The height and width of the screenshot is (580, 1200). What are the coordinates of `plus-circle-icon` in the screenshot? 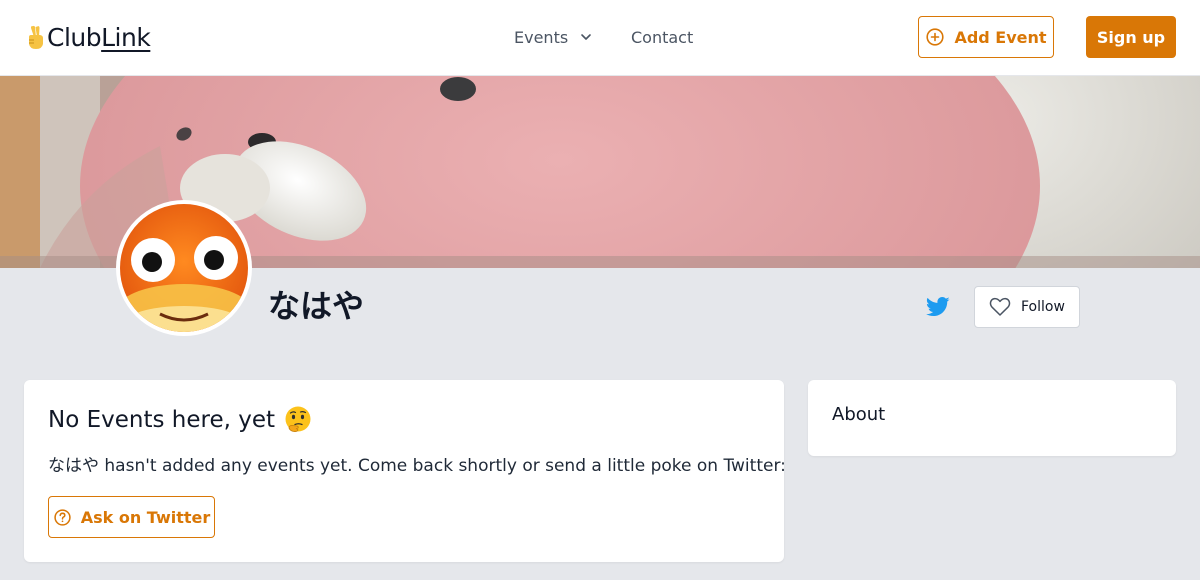 It's located at (935, 37).